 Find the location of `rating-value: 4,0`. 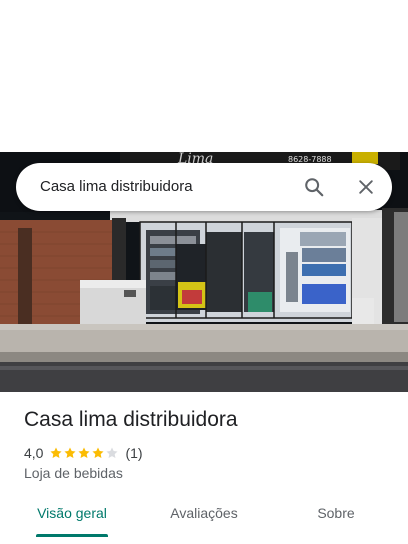

rating-value: 4,0 is located at coordinates (34, 453).